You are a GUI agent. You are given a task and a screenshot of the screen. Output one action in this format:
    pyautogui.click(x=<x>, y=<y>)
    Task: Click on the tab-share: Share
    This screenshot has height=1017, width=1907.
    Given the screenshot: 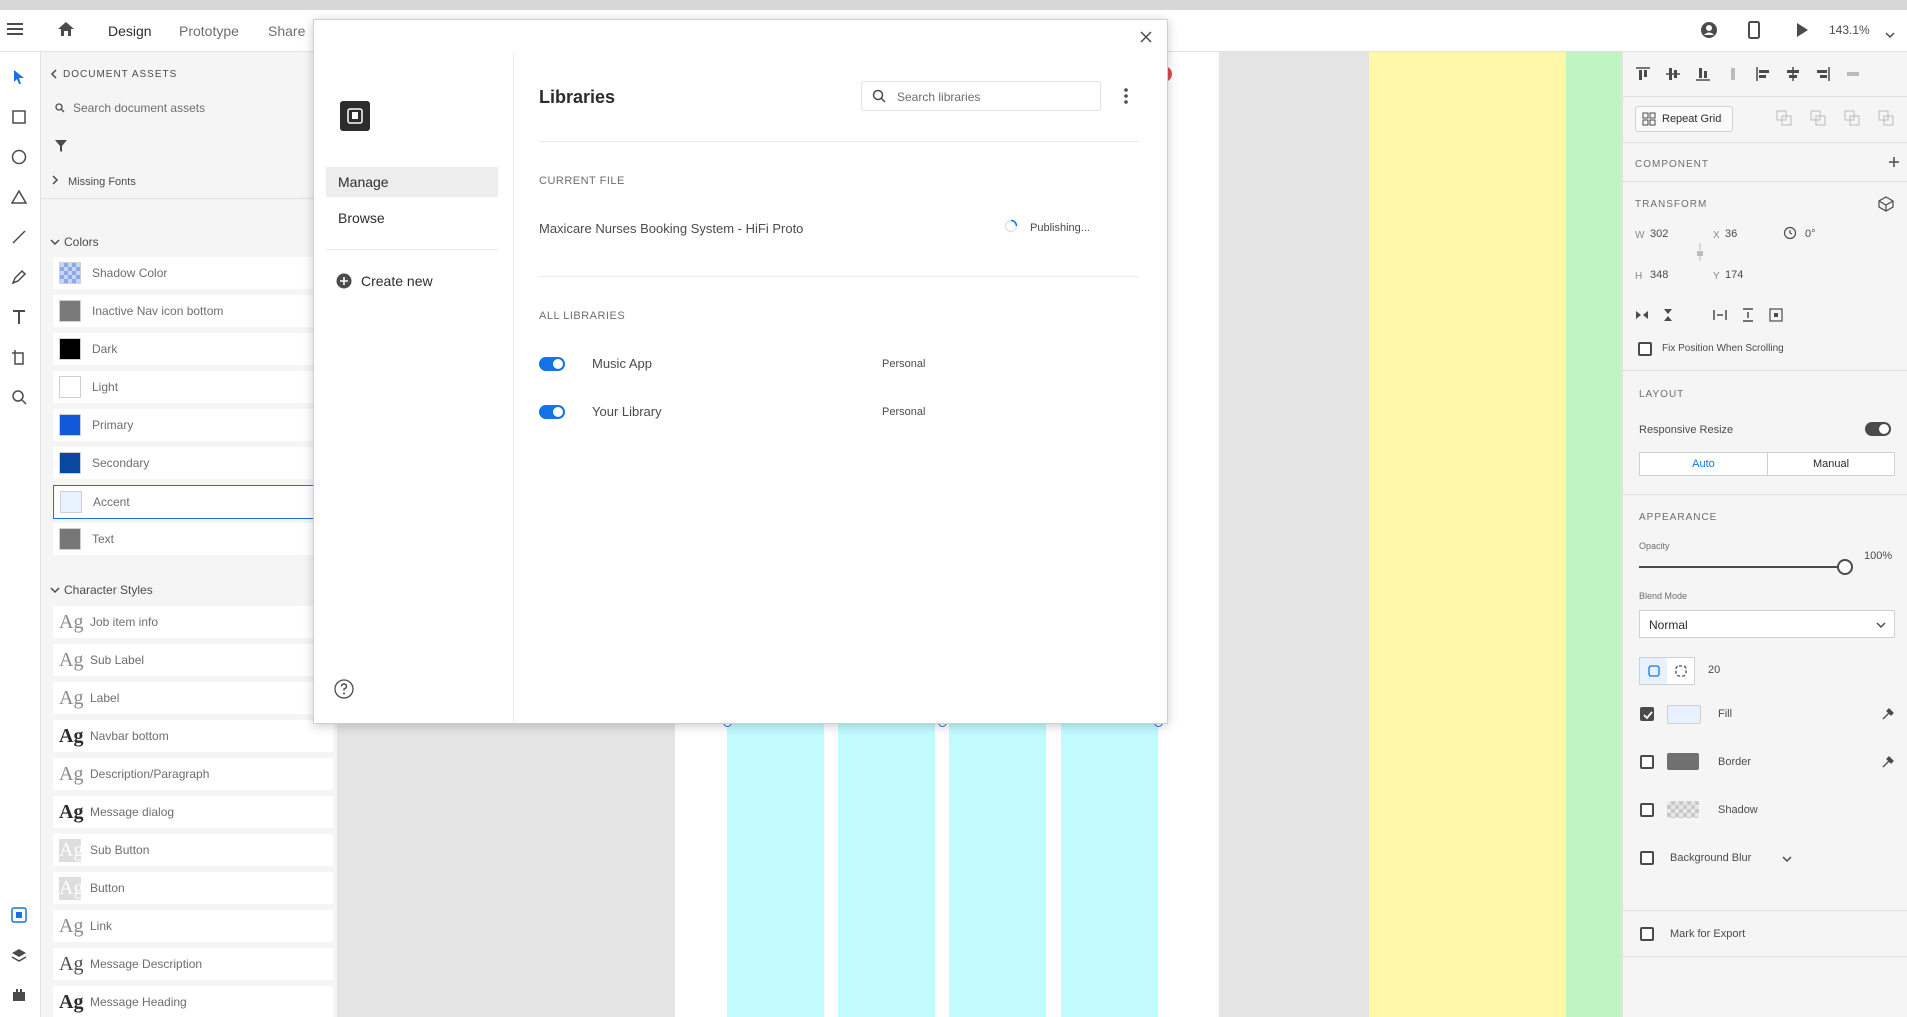 What is the action you would take?
    pyautogui.click(x=286, y=31)
    